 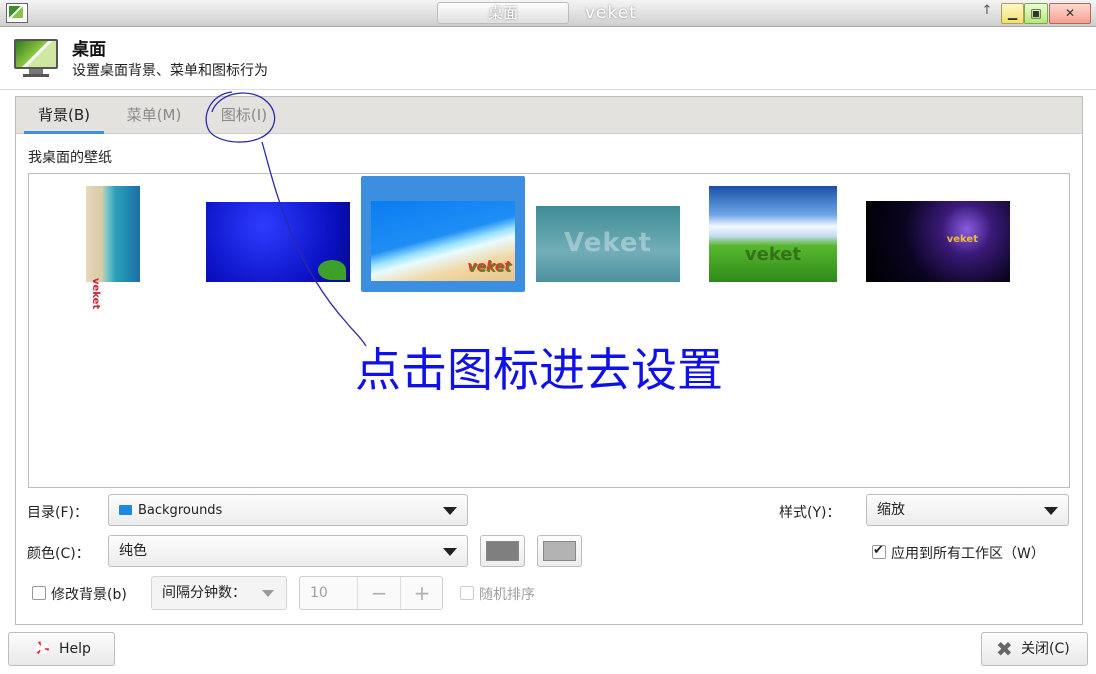 I want to click on random-order-checkbox, so click(x=467, y=593).